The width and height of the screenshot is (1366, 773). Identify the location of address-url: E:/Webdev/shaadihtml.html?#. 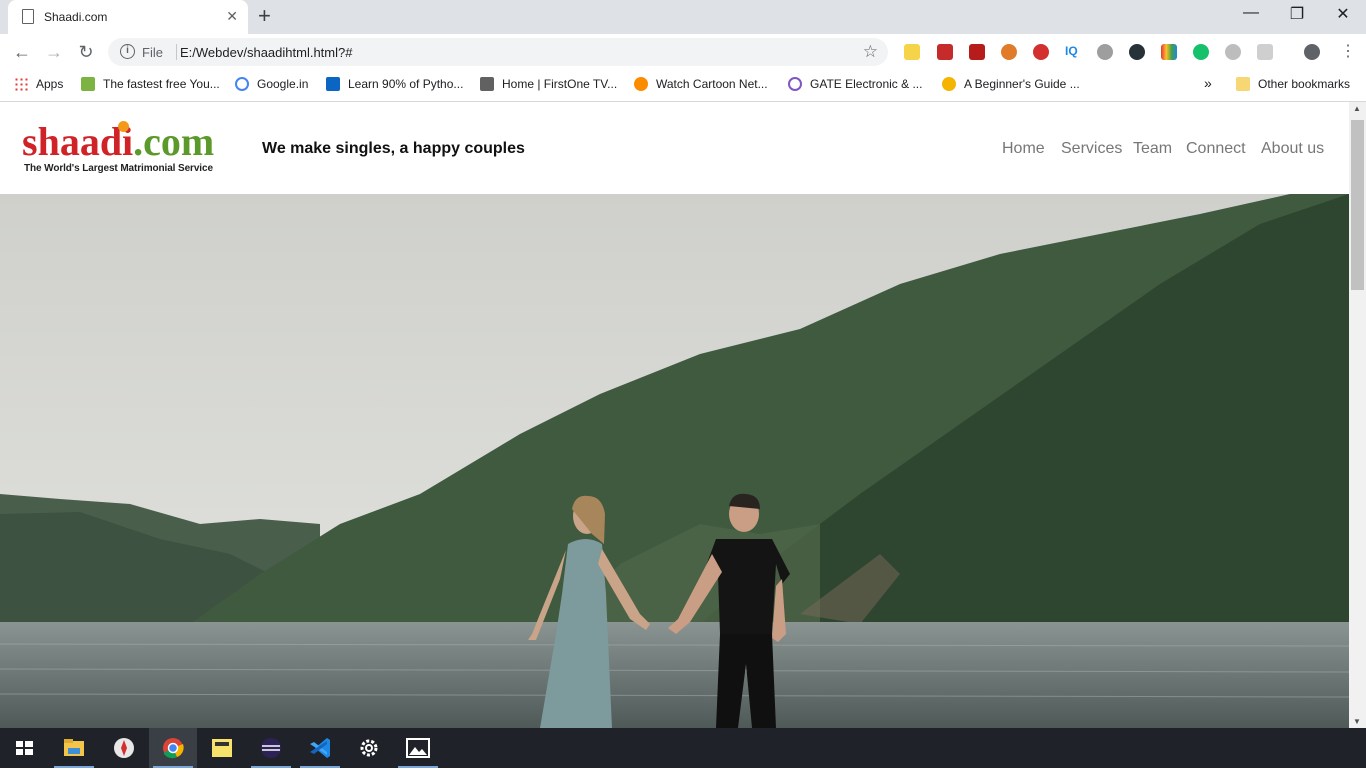
(266, 52).